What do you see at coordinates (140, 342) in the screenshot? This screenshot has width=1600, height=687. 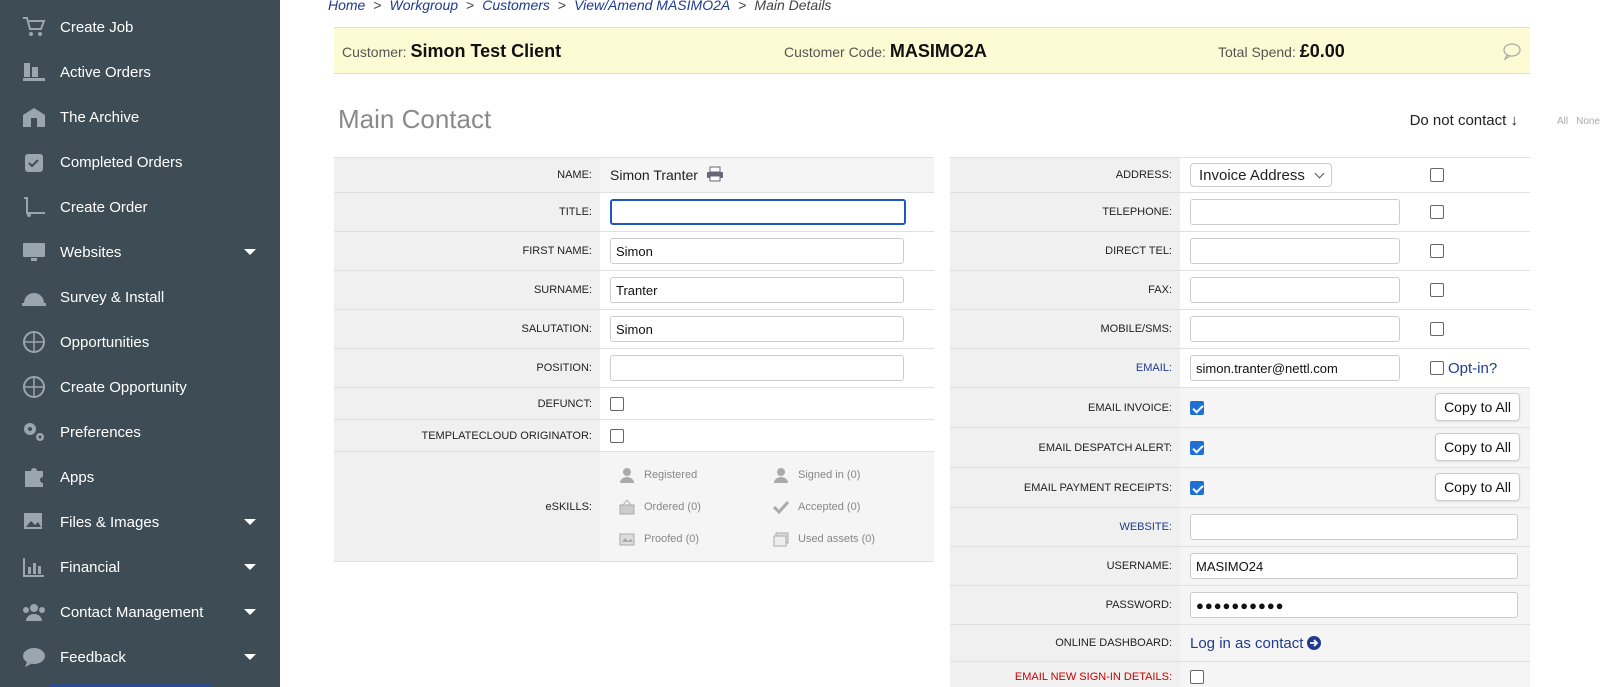 I see `sidebar-item-opportunities: Opportunities` at bounding box center [140, 342].